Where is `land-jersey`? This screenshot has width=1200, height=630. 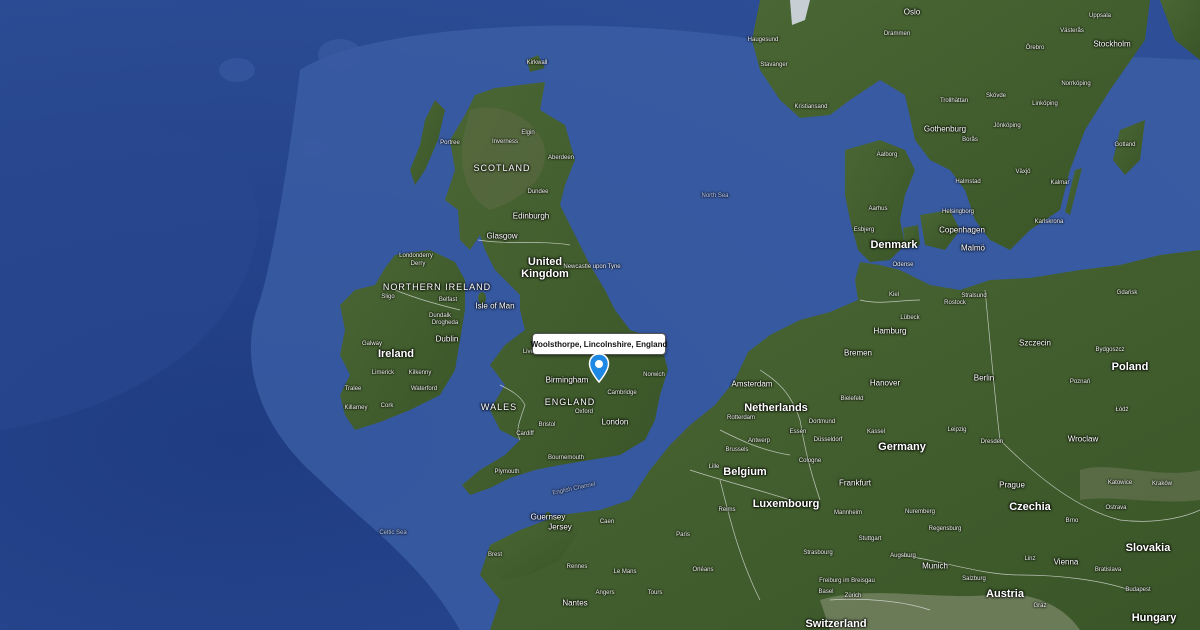
land-jersey is located at coordinates (565, 526).